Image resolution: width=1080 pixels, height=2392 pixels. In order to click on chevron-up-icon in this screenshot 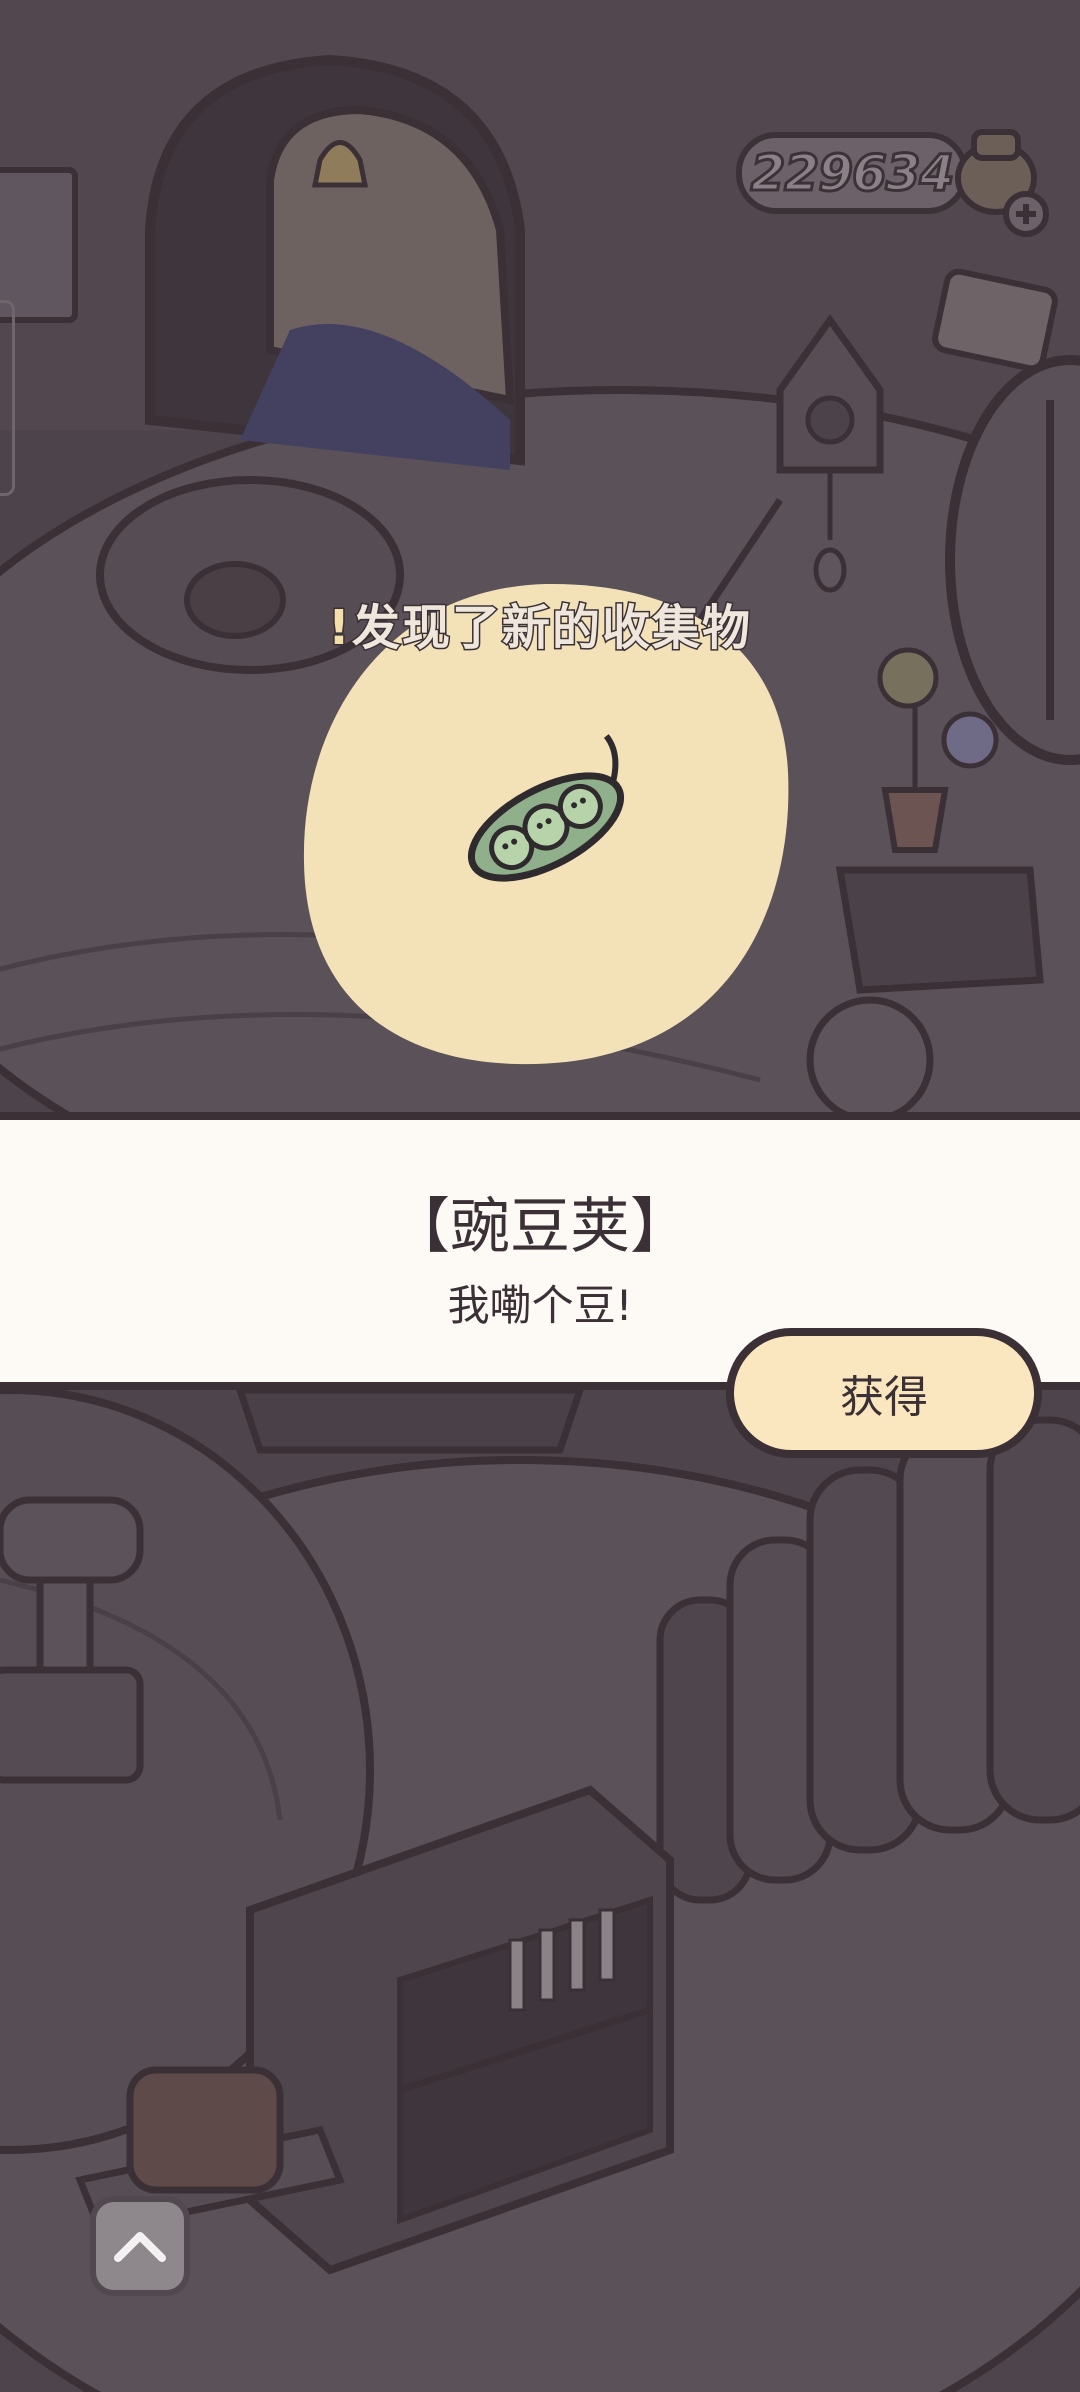, I will do `click(140, 2247)`.